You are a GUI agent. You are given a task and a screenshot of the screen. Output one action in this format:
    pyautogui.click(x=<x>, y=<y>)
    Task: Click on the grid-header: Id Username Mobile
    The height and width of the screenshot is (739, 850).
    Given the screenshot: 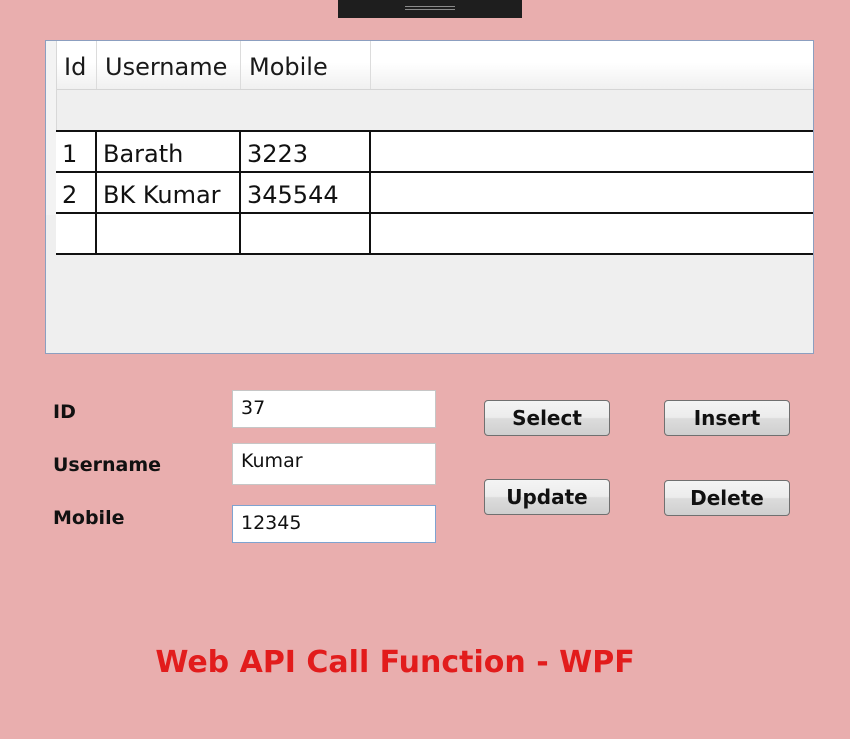 What is the action you would take?
    pyautogui.click(x=429, y=65)
    